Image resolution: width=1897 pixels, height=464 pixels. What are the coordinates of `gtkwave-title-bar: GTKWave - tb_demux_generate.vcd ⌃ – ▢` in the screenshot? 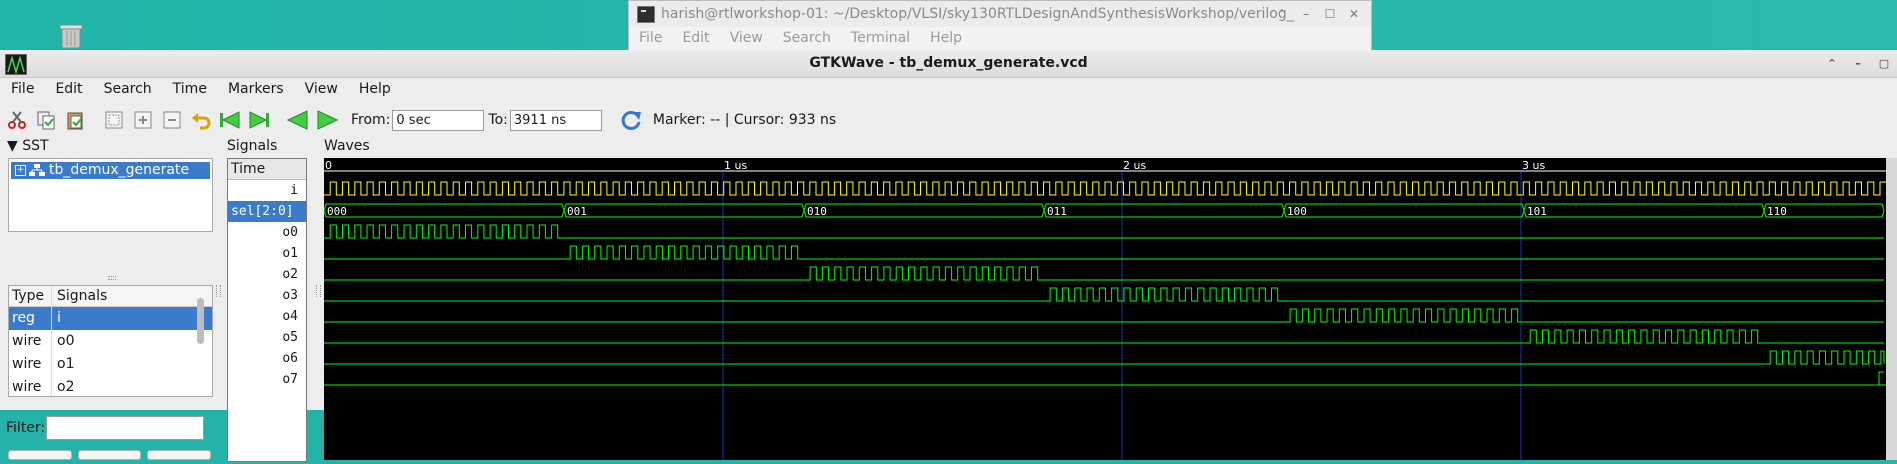 It's located at (948, 64).